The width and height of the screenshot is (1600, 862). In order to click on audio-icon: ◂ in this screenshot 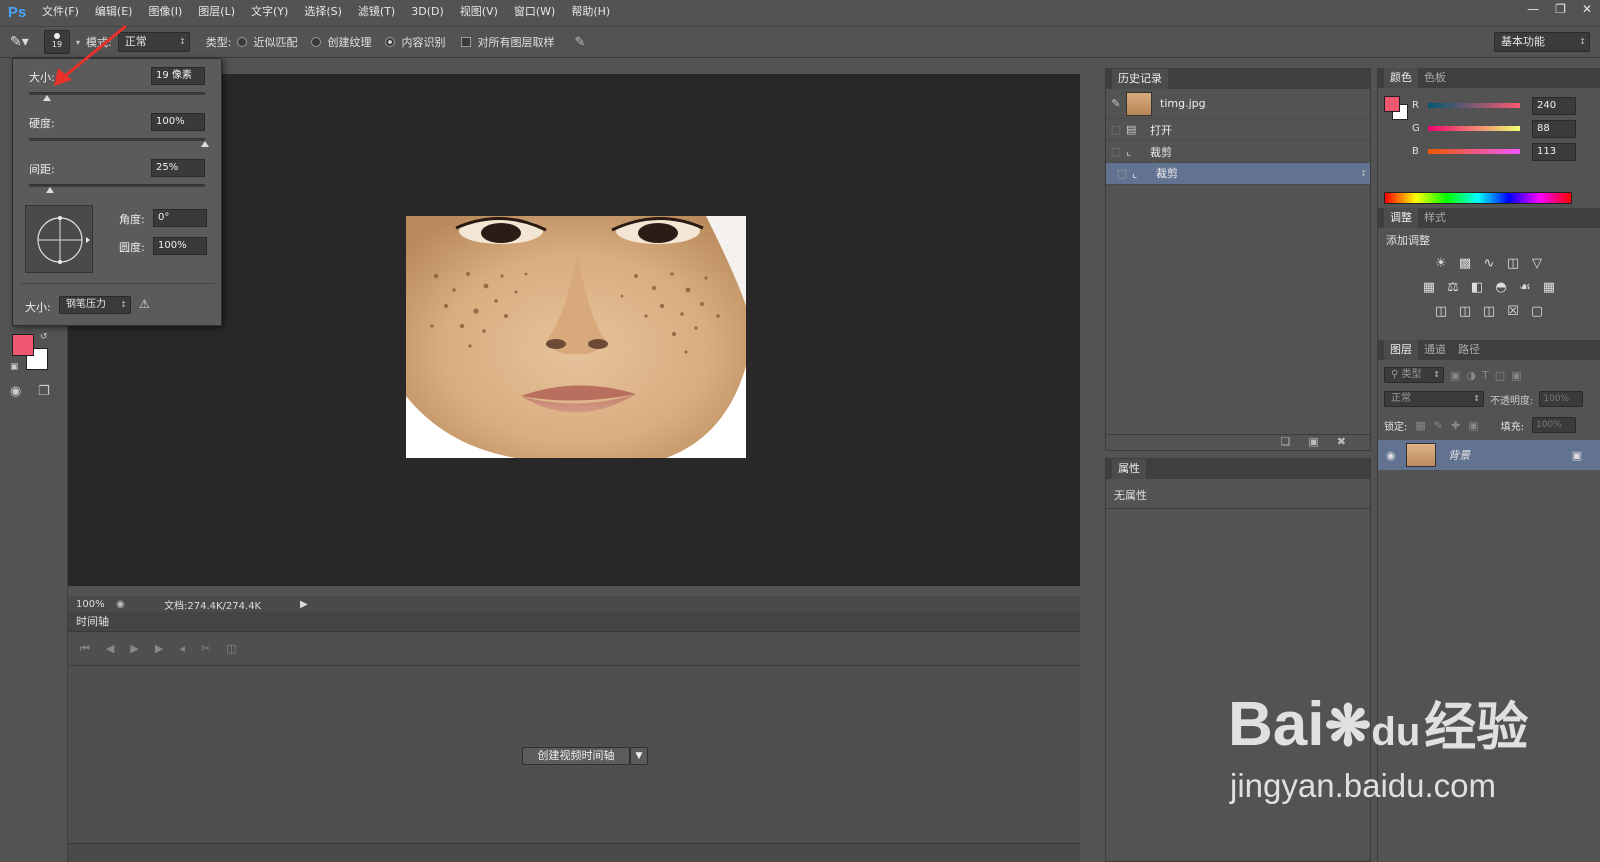, I will do `click(182, 648)`.